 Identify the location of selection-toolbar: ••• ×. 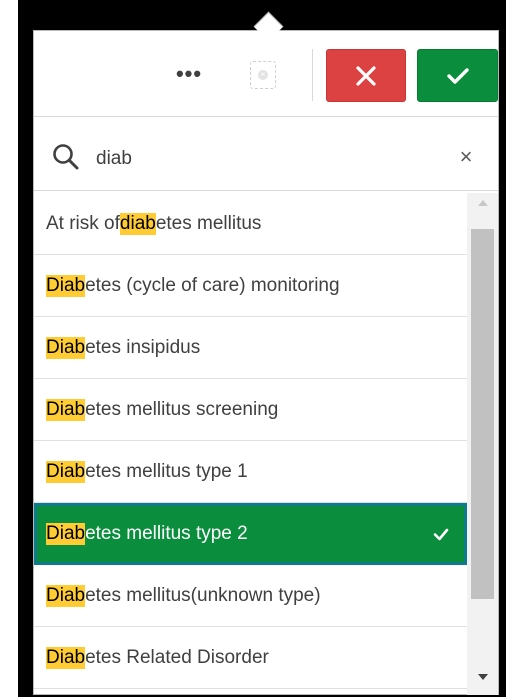
(266, 74).